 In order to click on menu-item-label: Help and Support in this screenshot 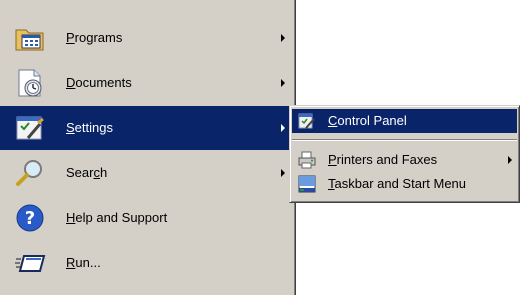, I will do `click(117, 217)`.